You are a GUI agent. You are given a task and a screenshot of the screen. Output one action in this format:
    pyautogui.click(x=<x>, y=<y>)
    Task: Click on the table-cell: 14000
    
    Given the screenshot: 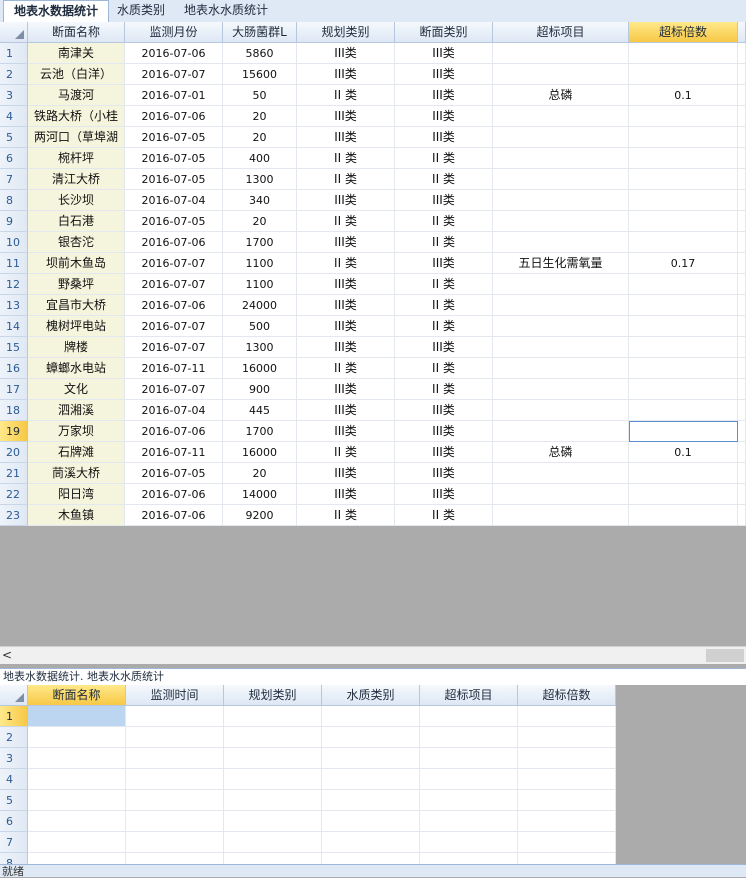 What is the action you would take?
    pyautogui.click(x=260, y=494)
    